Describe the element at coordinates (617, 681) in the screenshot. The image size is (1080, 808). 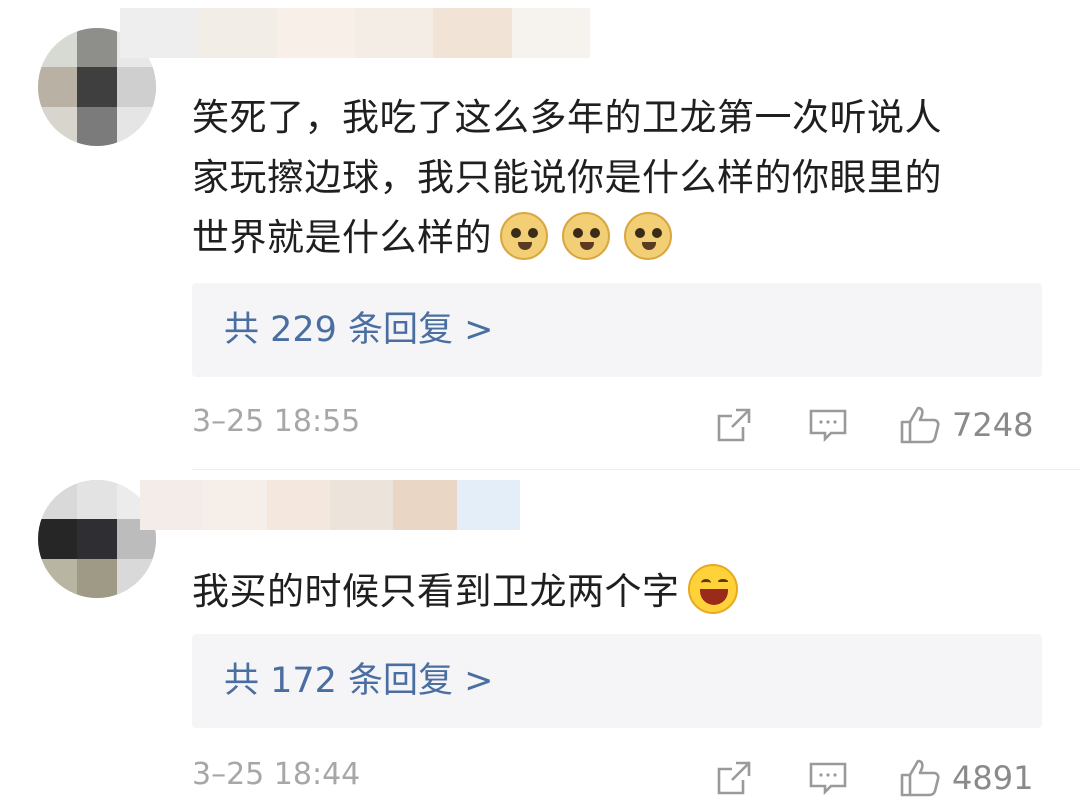
I see `reply-summary: 共 172 条回复 >` at that location.